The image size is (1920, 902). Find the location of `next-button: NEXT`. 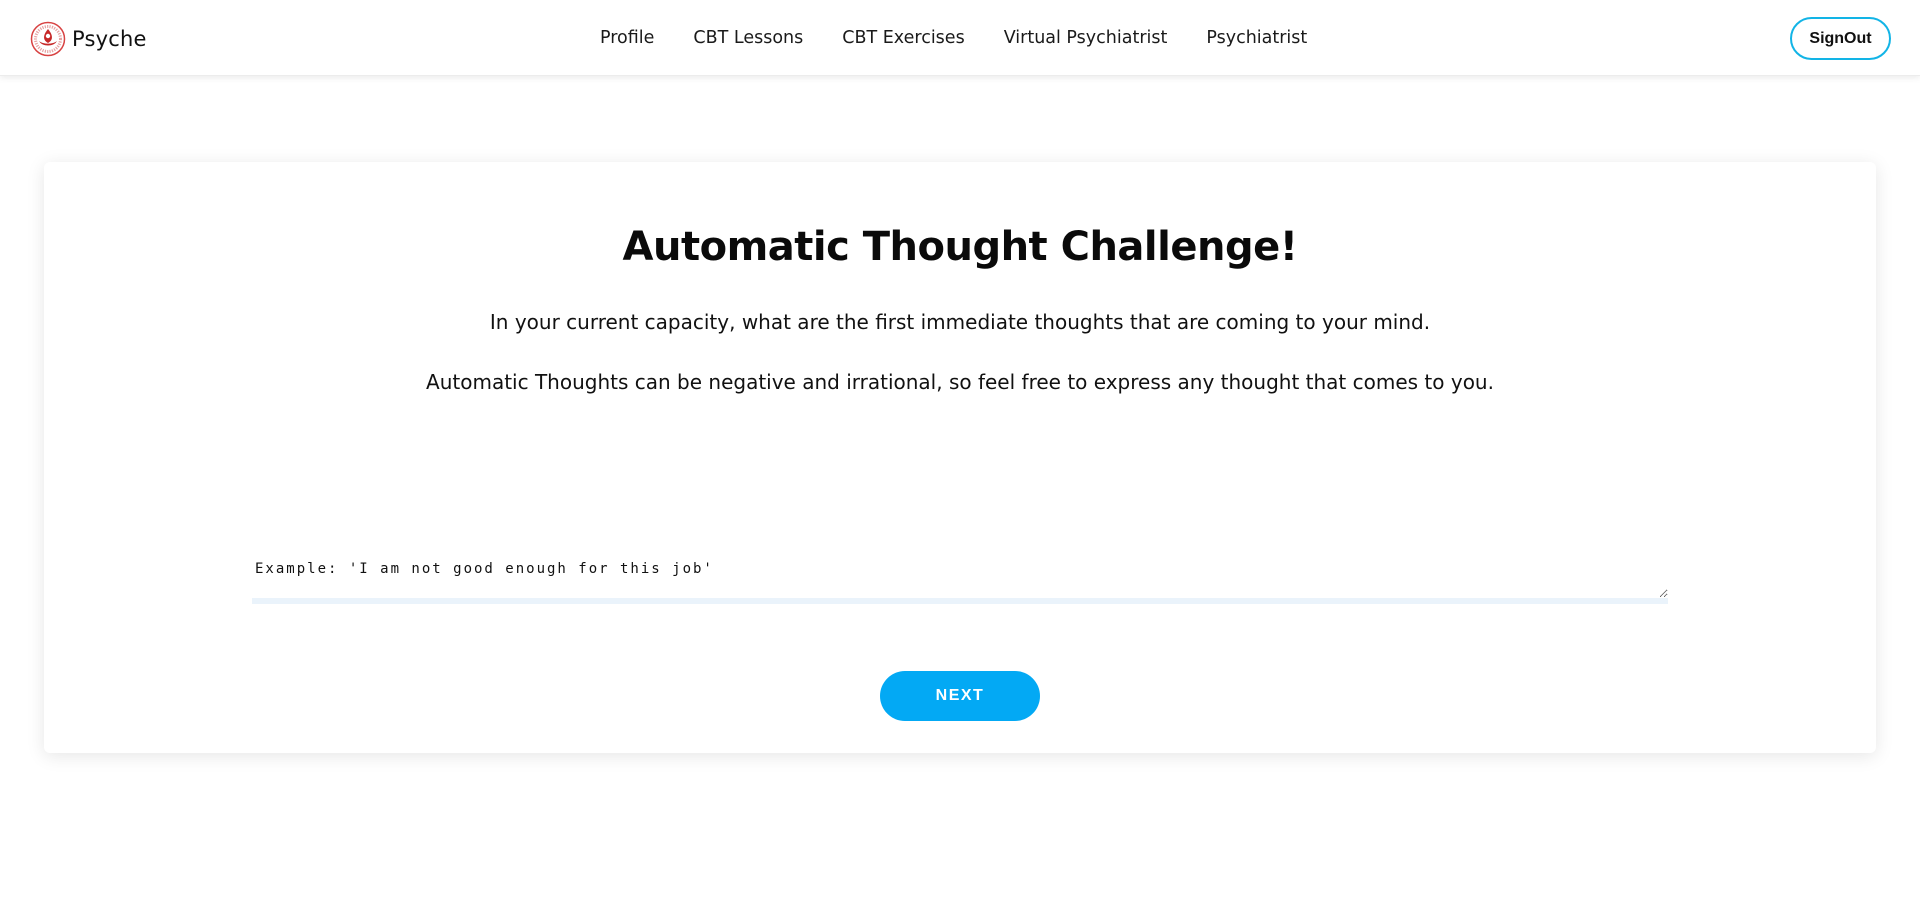

next-button: NEXT is located at coordinates (960, 696).